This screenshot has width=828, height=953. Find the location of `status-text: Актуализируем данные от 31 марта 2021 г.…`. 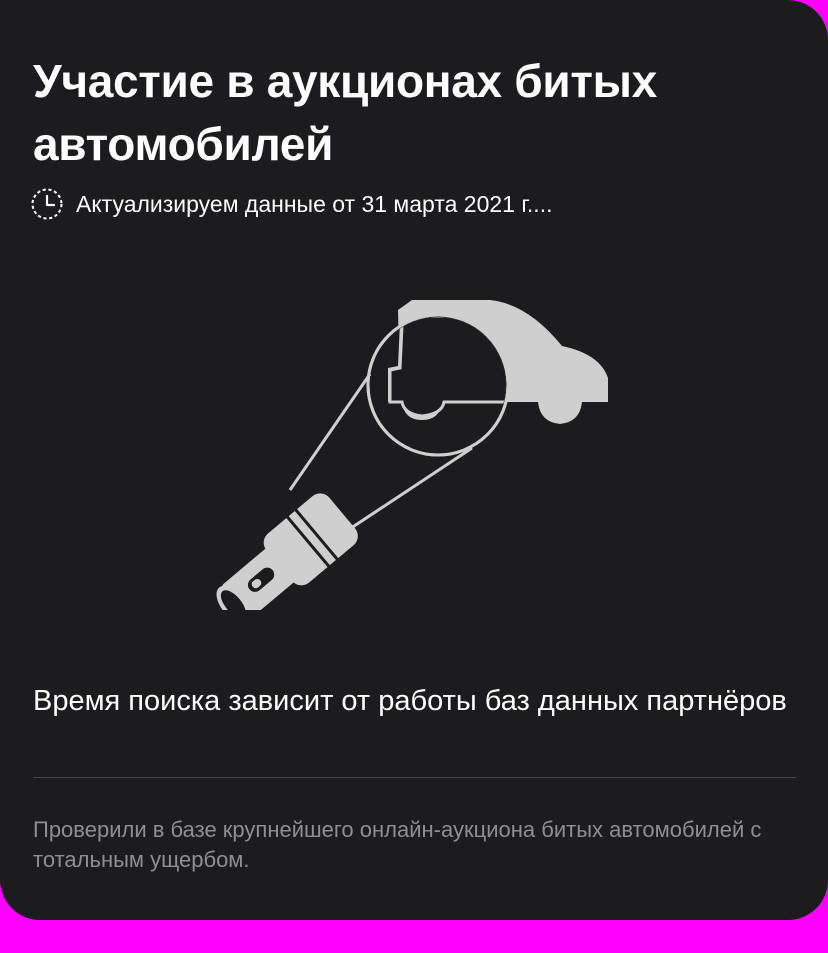

status-text: Актуализируем данные от 31 марта 2021 г.… is located at coordinates (314, 203).